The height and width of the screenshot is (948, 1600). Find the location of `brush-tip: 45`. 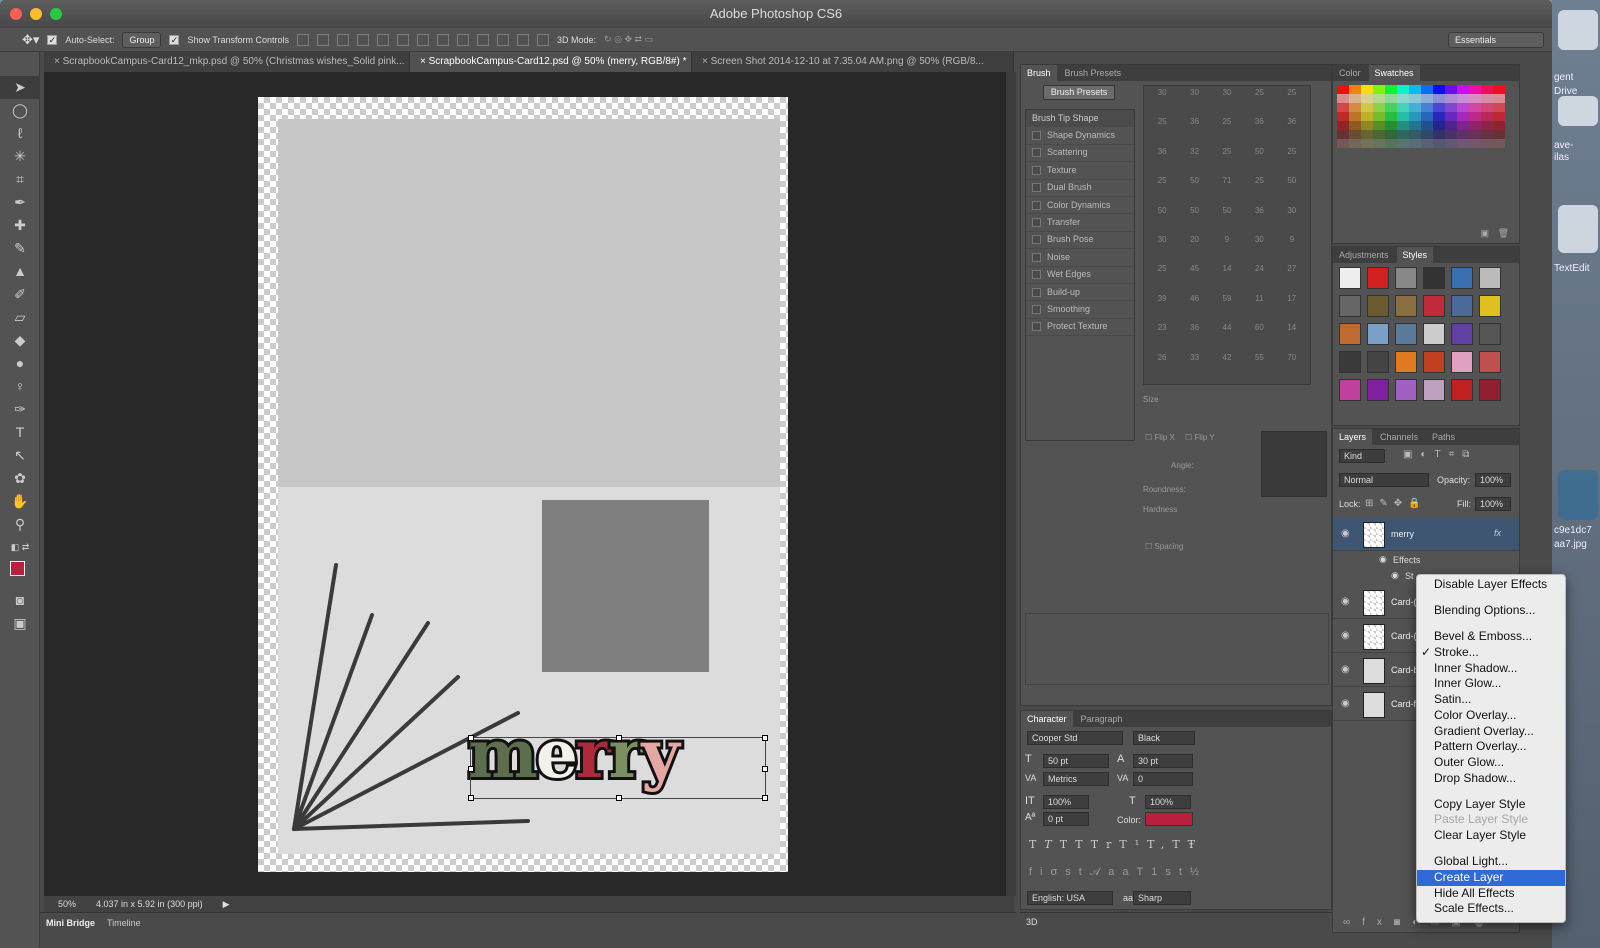

brush-tip: 45 is located at coordinates (1194, 271).